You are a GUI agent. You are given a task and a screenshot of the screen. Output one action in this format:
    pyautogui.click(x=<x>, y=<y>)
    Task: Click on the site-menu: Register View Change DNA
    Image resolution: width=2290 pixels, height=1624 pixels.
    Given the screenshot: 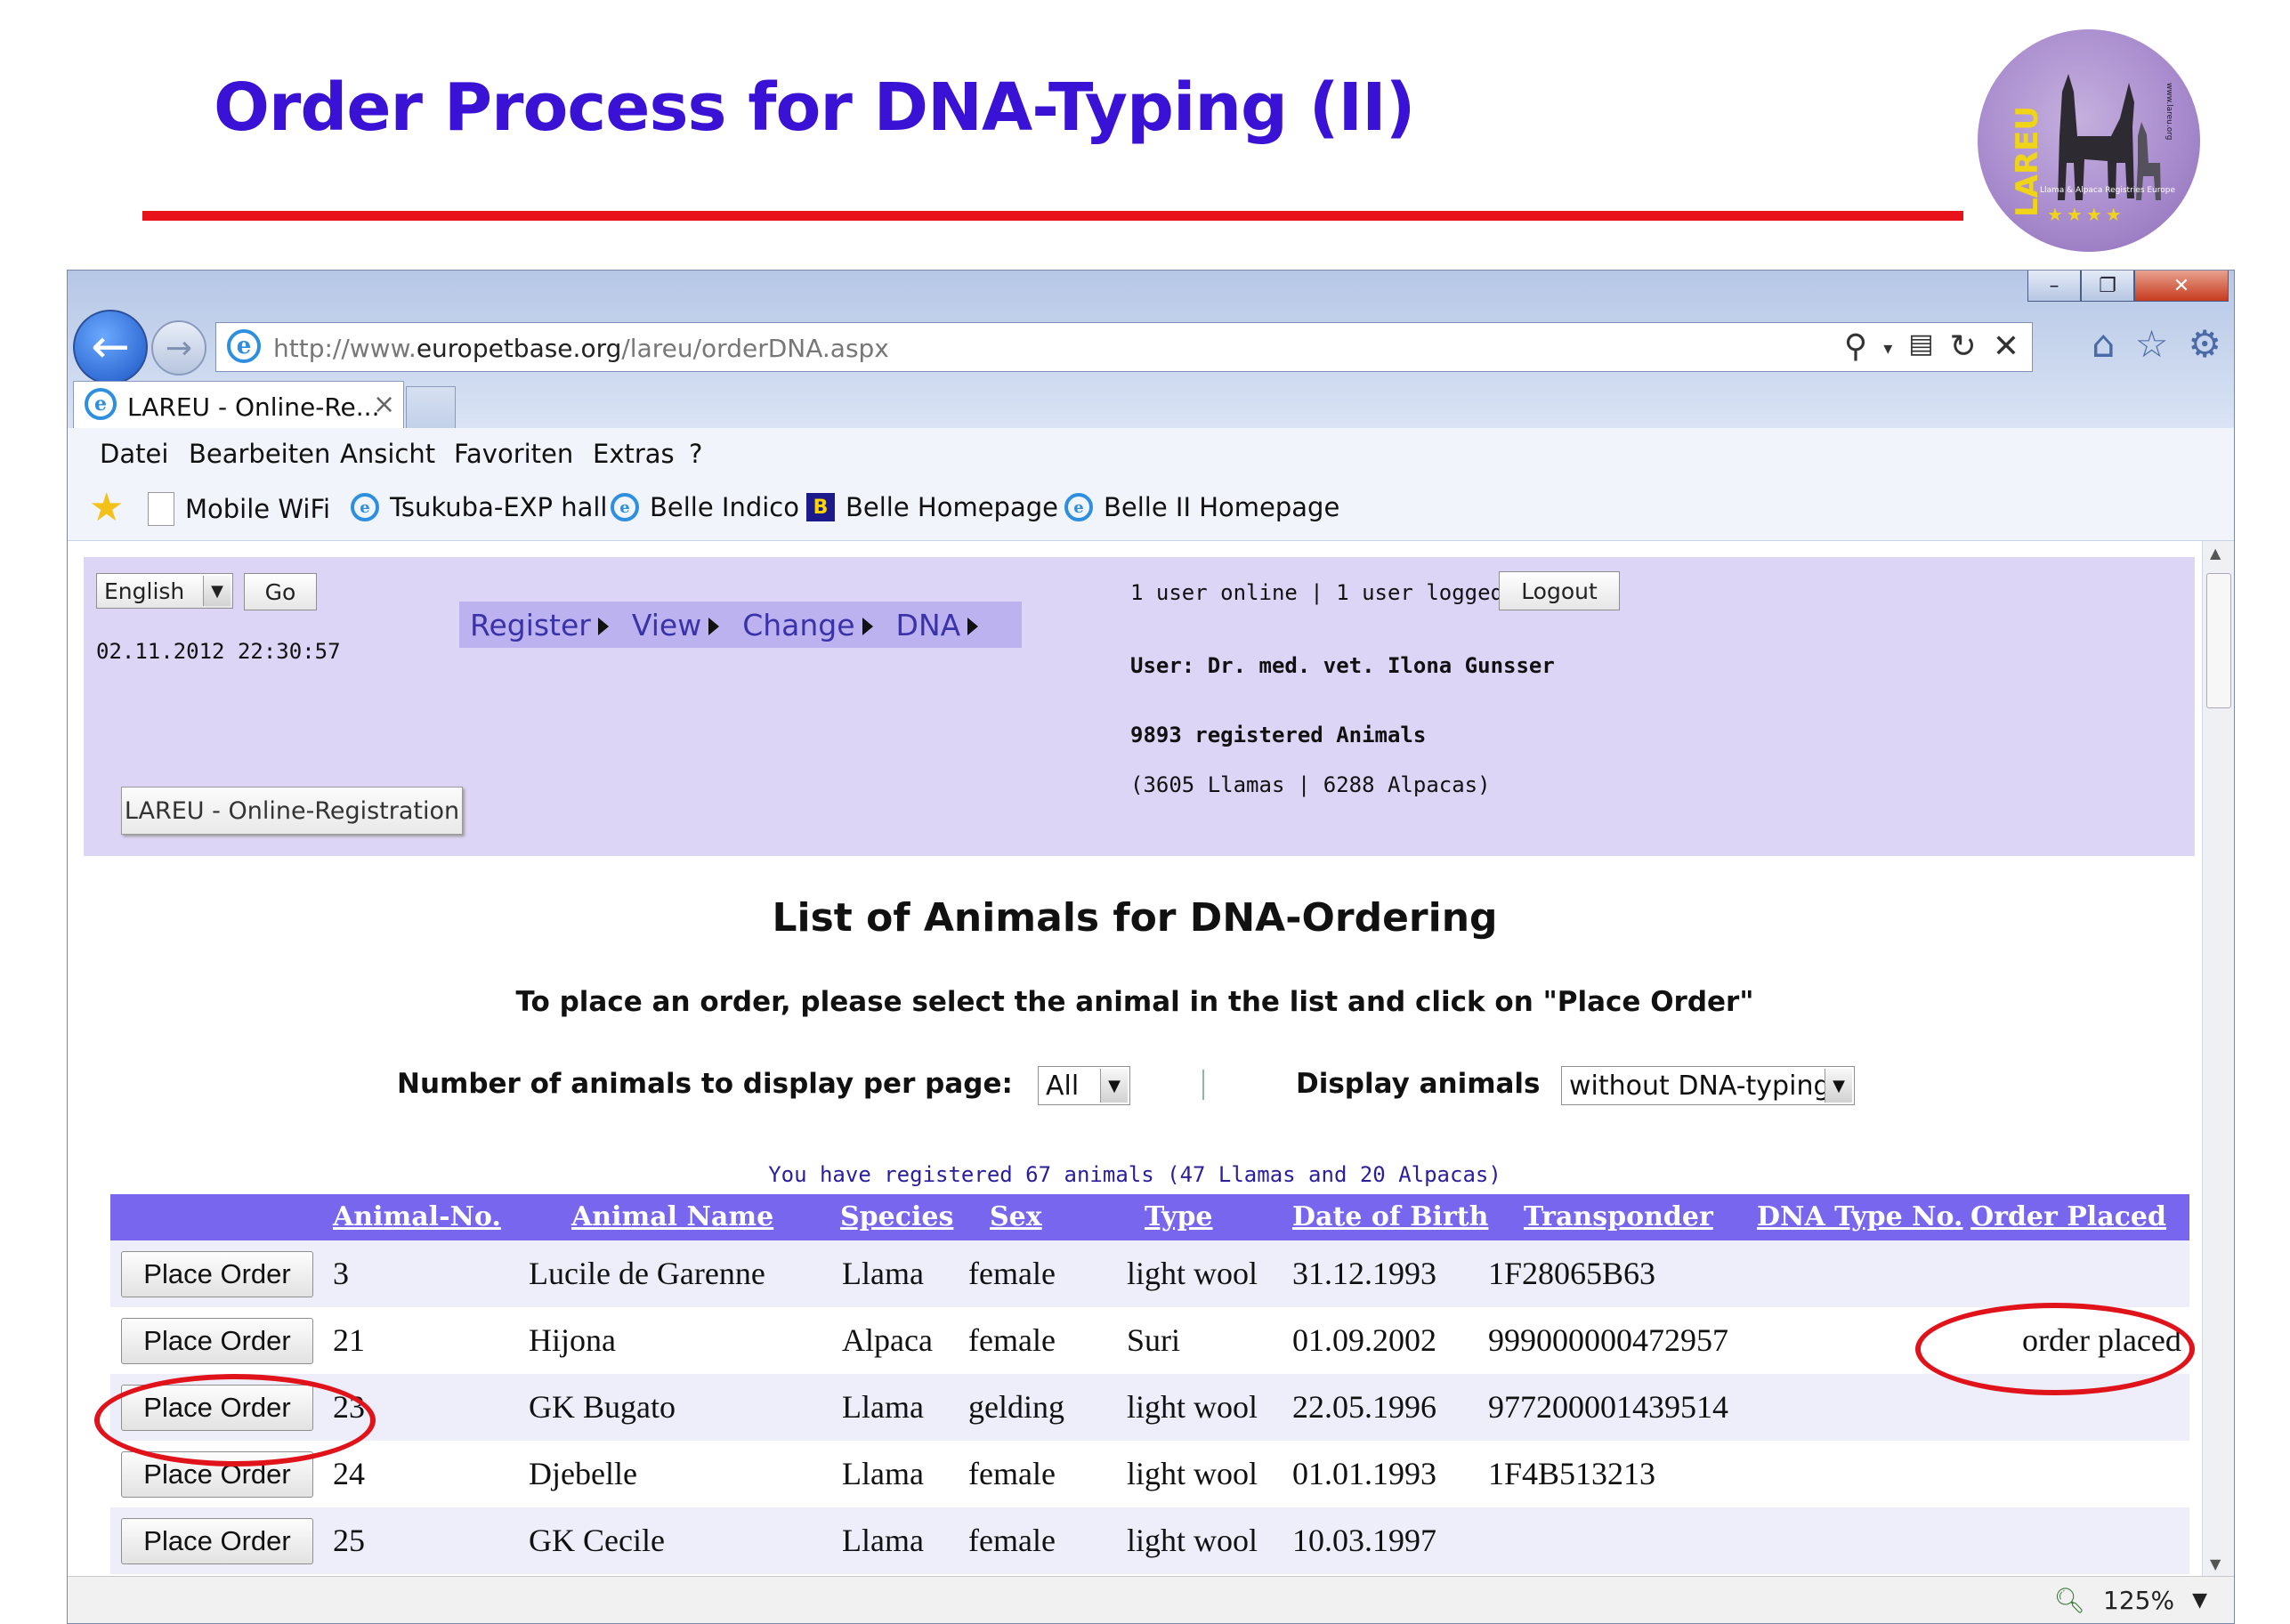 What is the action you would take?
    pyautogui.click(x=740, y=625)
    